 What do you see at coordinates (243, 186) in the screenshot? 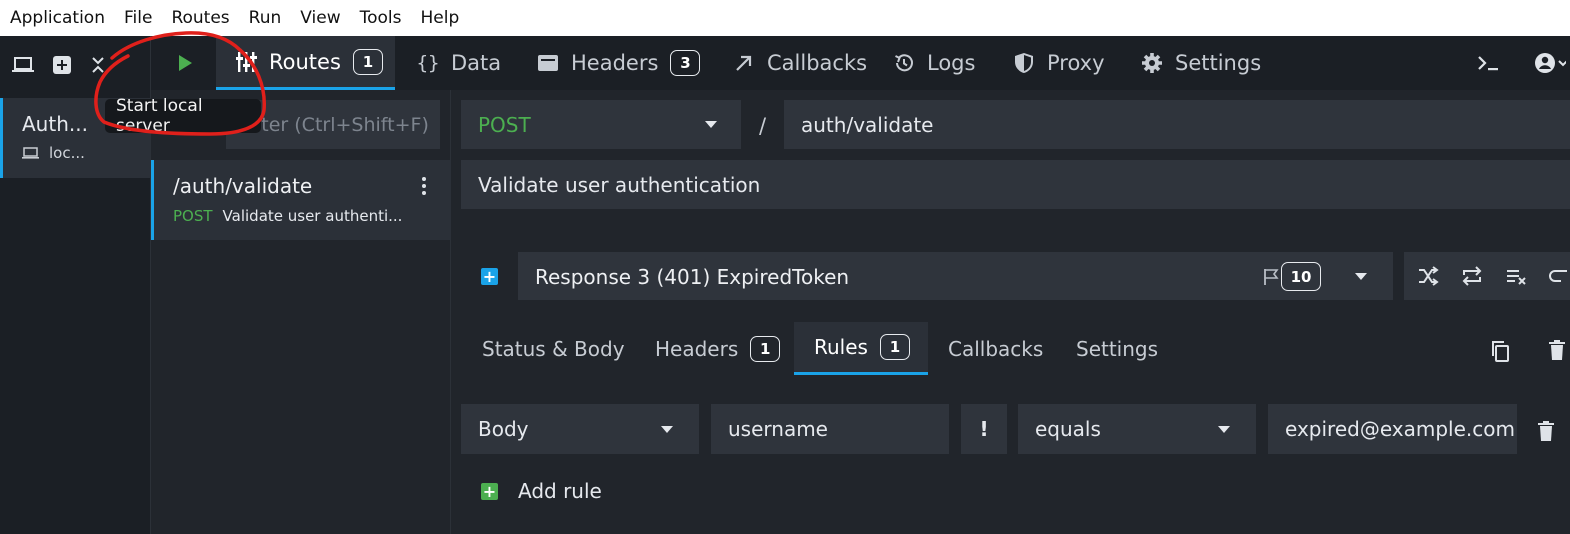
I see `route-item-path: /auth/validate` at bounding box center [243, 186].